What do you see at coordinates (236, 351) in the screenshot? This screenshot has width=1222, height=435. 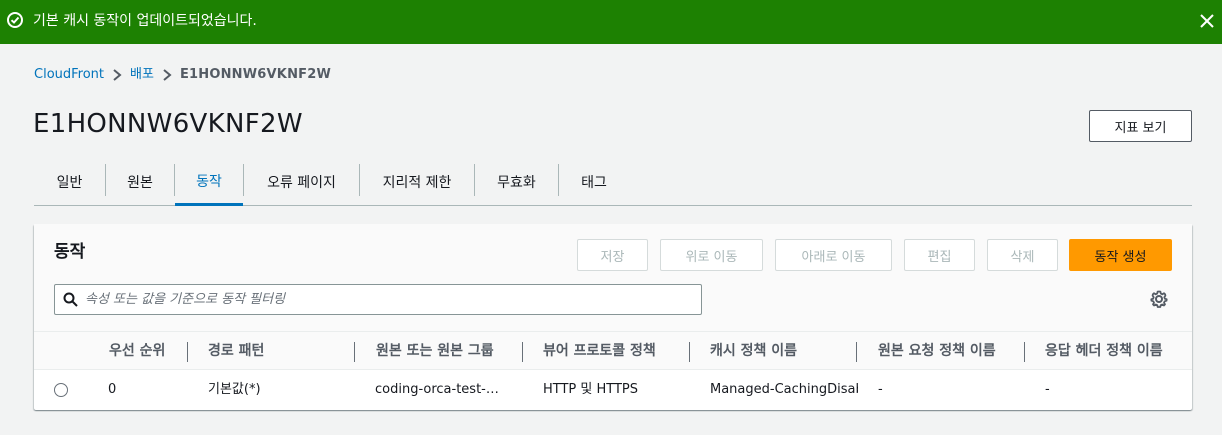 I see `column-header-path-pattern: 경로 패턴` at bounding box center [236, 351].